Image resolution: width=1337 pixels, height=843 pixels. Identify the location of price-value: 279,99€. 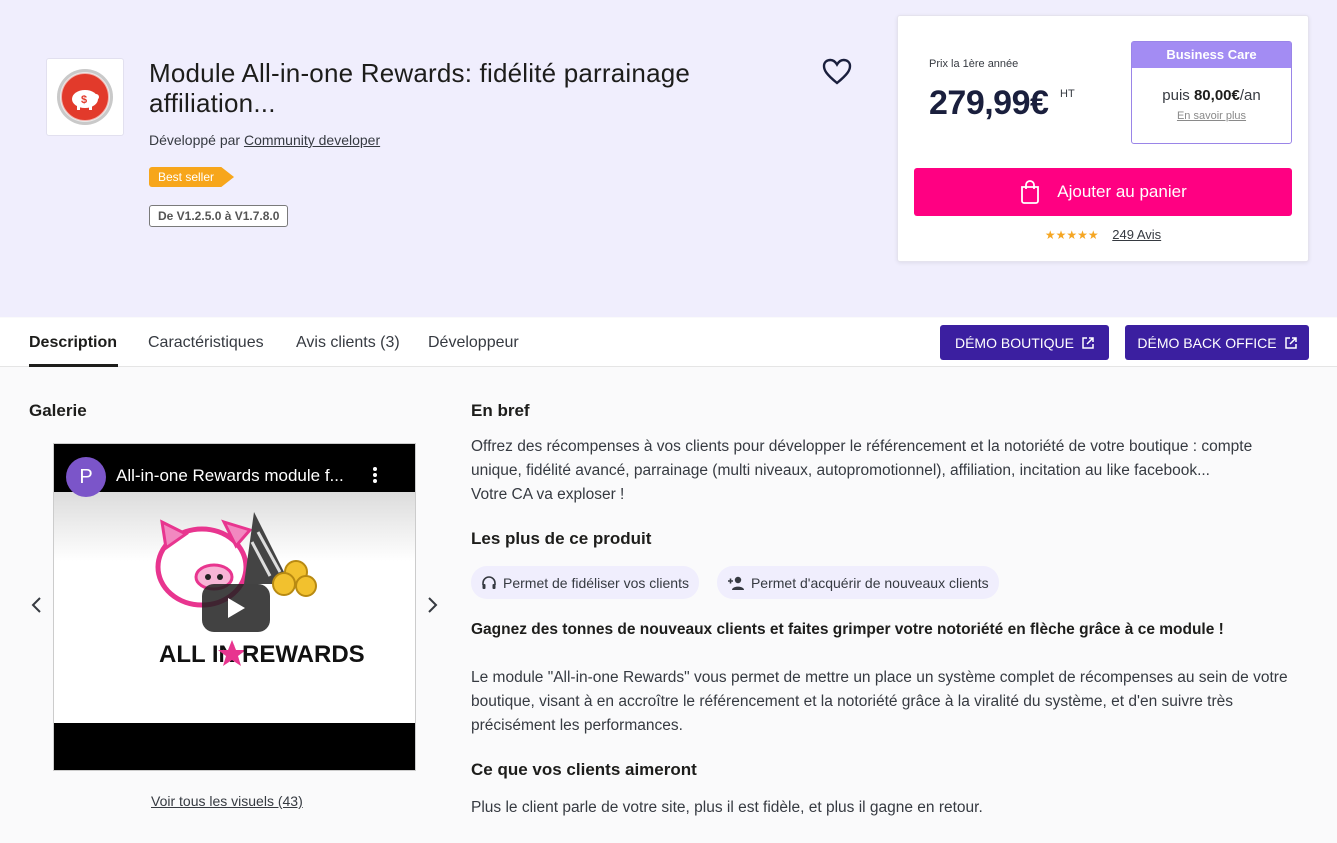
(989, 103).